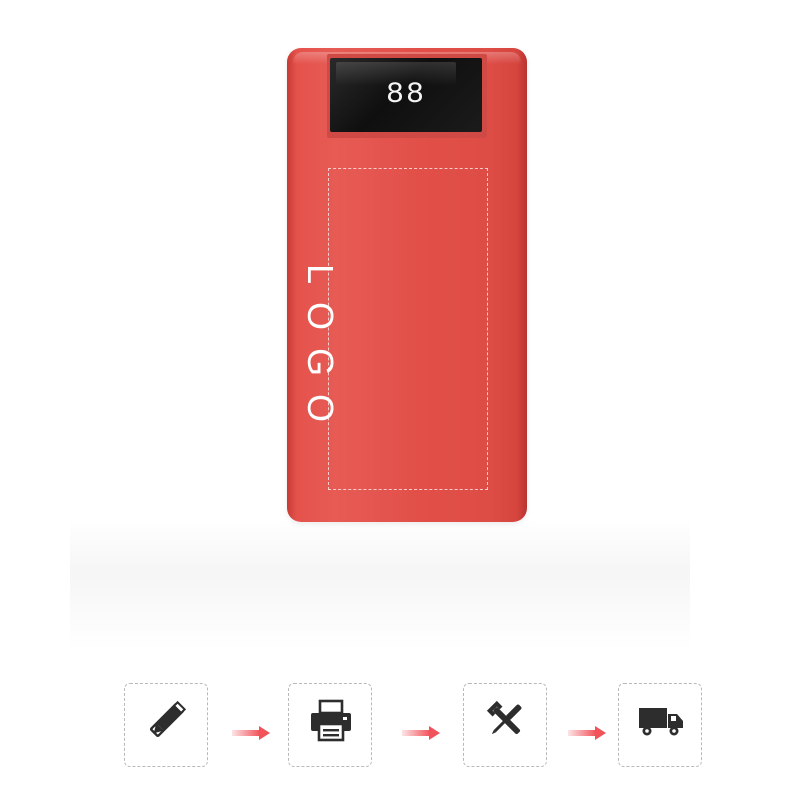 Image resolution: width=800 pixels, height=800 pixels. Describe the element at coordinates (504, 717) in the screenshot. I see `tools-icon` at that location.